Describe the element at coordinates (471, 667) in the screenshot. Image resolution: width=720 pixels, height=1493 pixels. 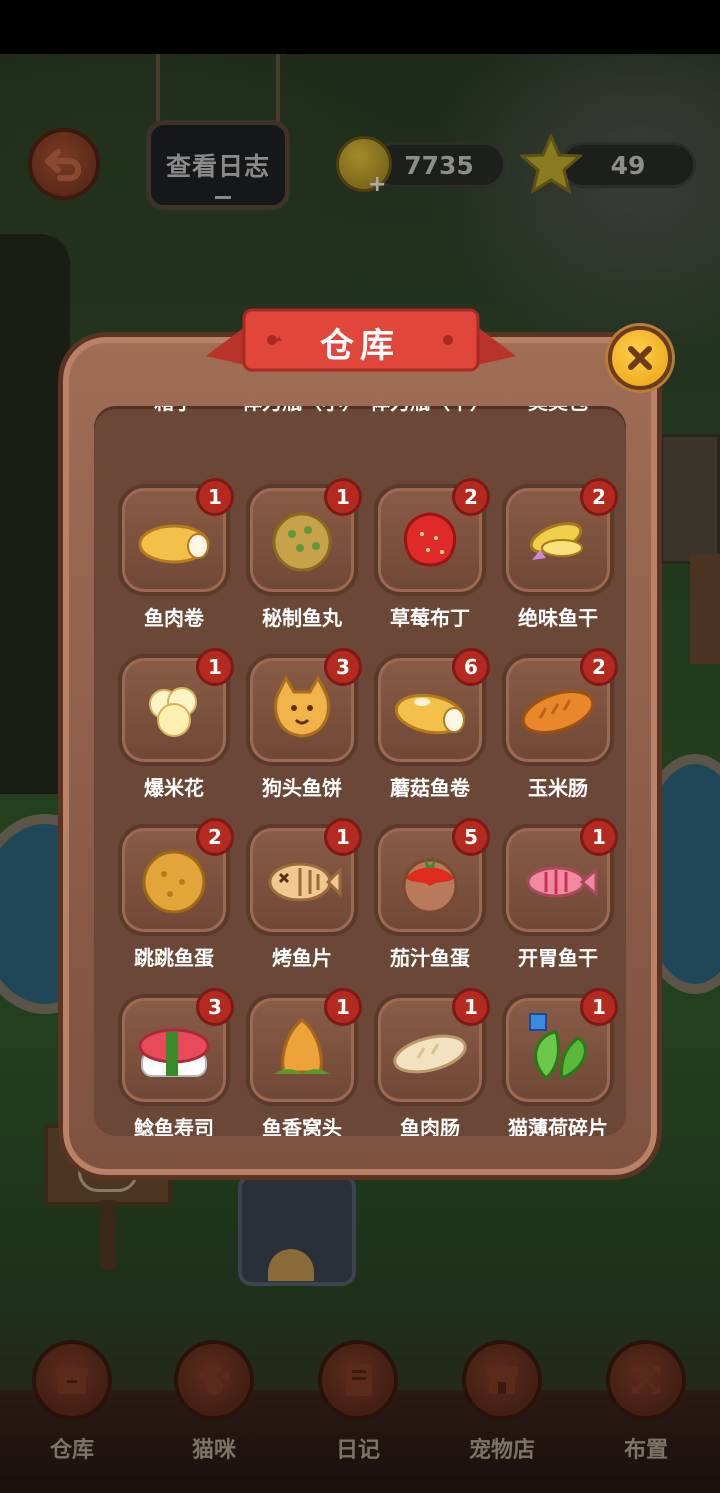
I see `item-count-badge: 6` at that location.